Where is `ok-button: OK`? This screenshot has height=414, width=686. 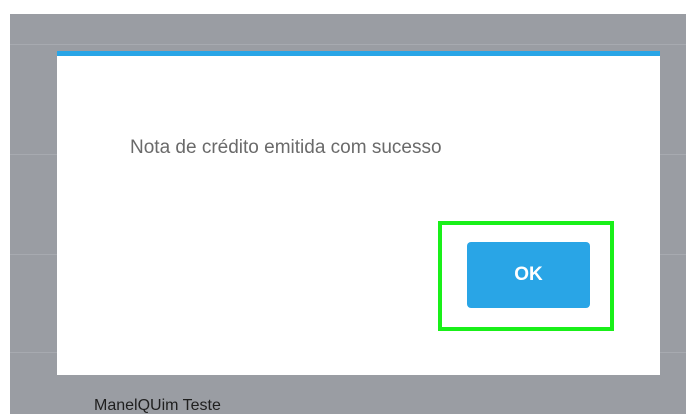
ok-button: OK is located at coordinates (528, 275).